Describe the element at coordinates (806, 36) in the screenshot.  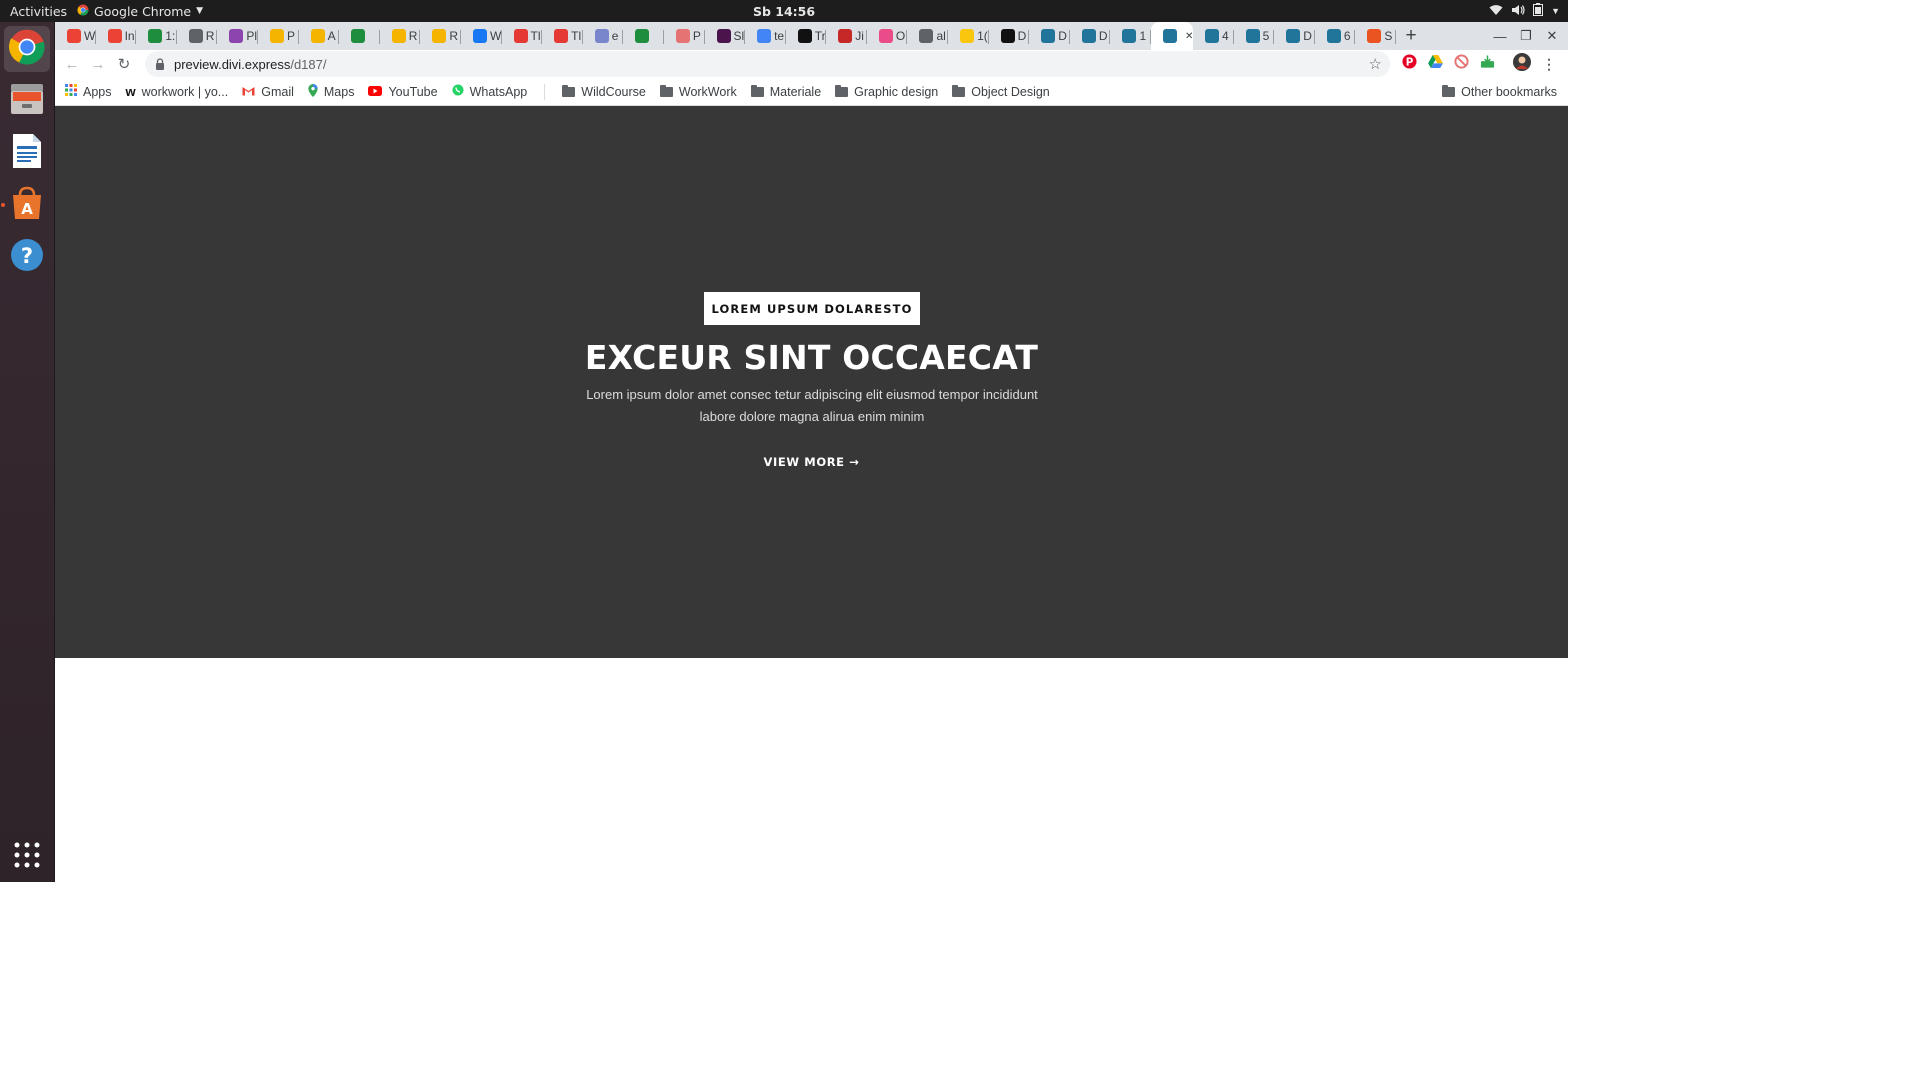
I see `browser-tab: Tr` at that location.